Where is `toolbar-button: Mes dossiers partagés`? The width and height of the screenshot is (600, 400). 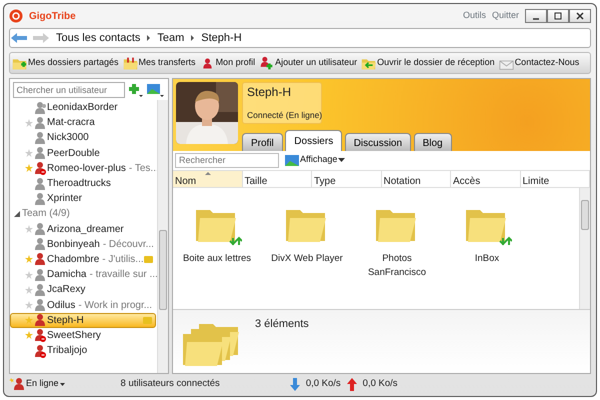
toolbar-button: Mes dossiers partagés is located at coordinates (65, 63).